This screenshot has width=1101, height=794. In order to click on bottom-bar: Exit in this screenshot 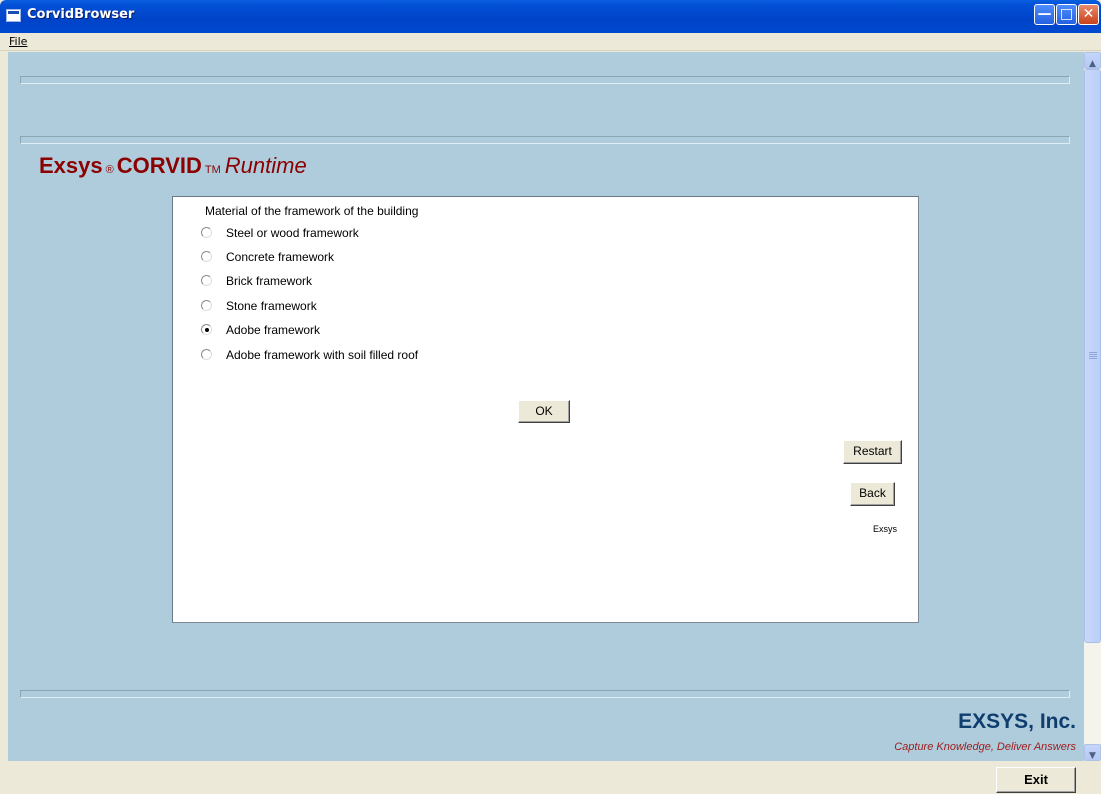, I will do `click(550, 777)`.